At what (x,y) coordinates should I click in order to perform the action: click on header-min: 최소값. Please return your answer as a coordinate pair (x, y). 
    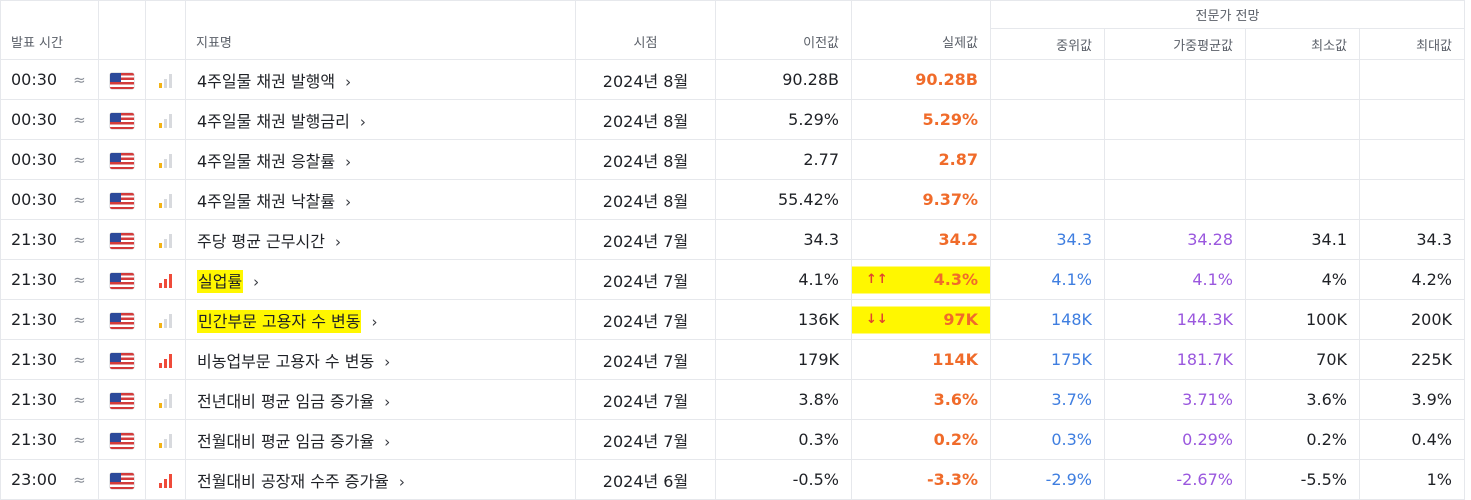
    Looking at the image, I should click on (1302, 44).